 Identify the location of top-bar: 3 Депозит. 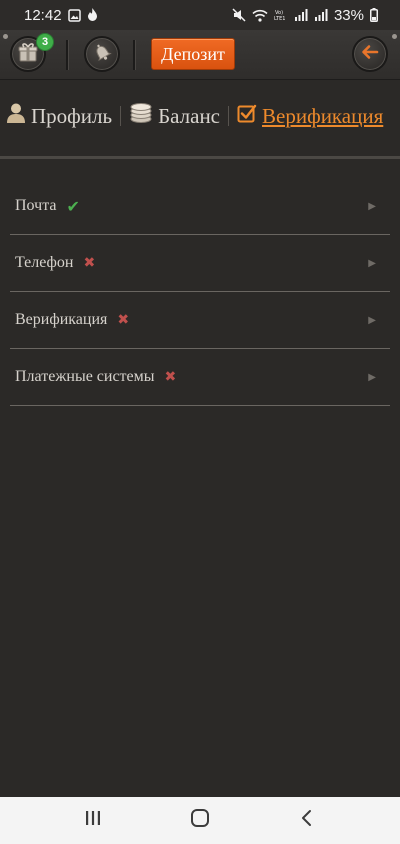
(200, 55).